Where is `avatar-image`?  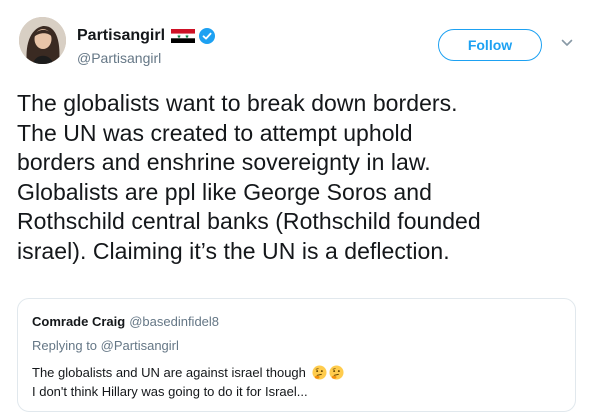 avatar-image is located at coordinates (42, 40).